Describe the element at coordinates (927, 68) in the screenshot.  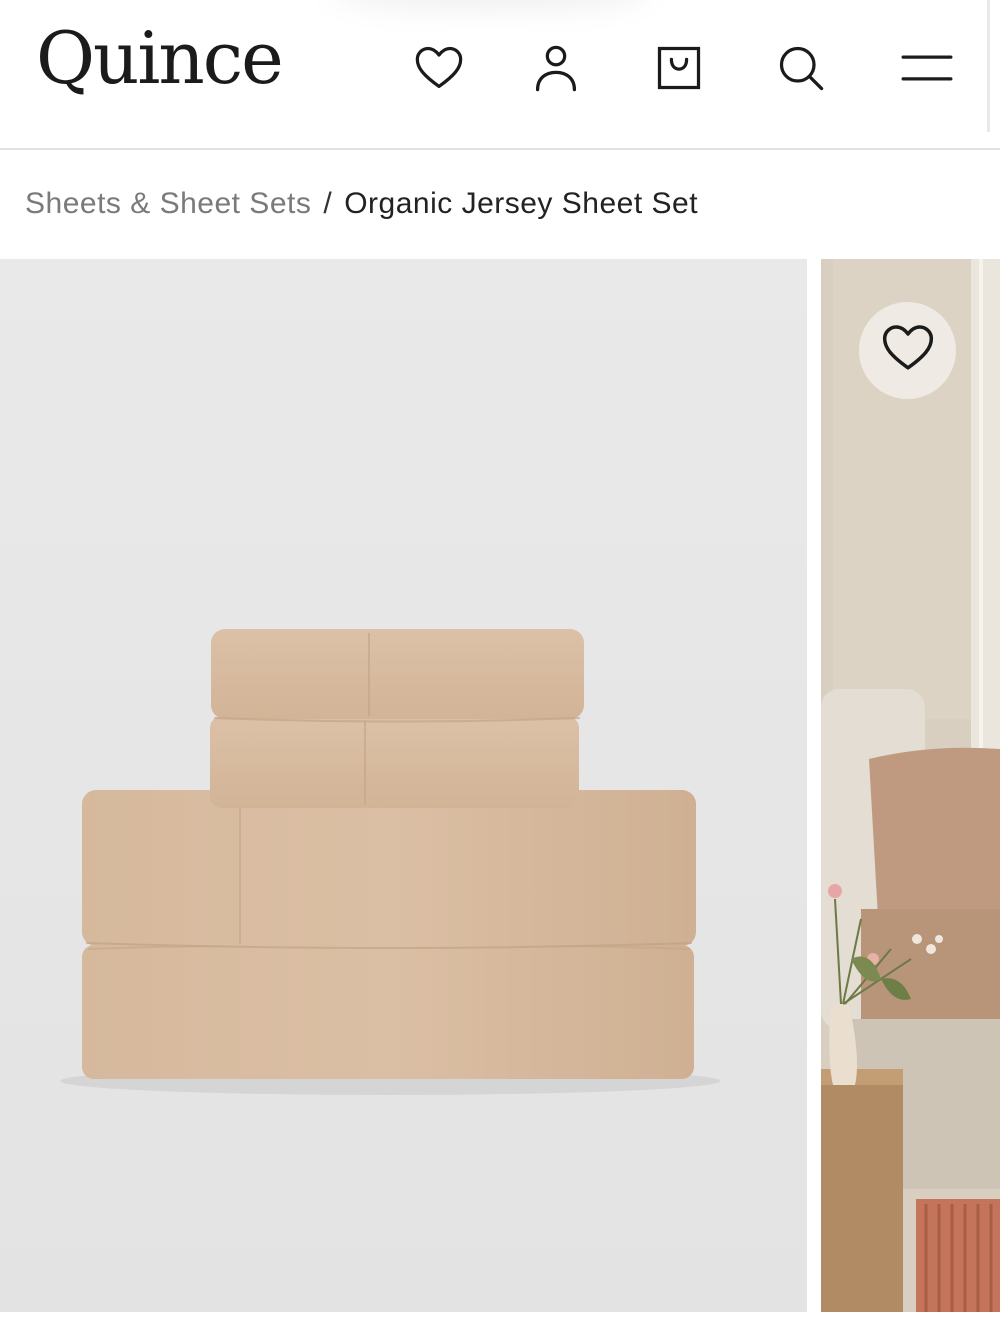
I see `menu-icon` at that location.